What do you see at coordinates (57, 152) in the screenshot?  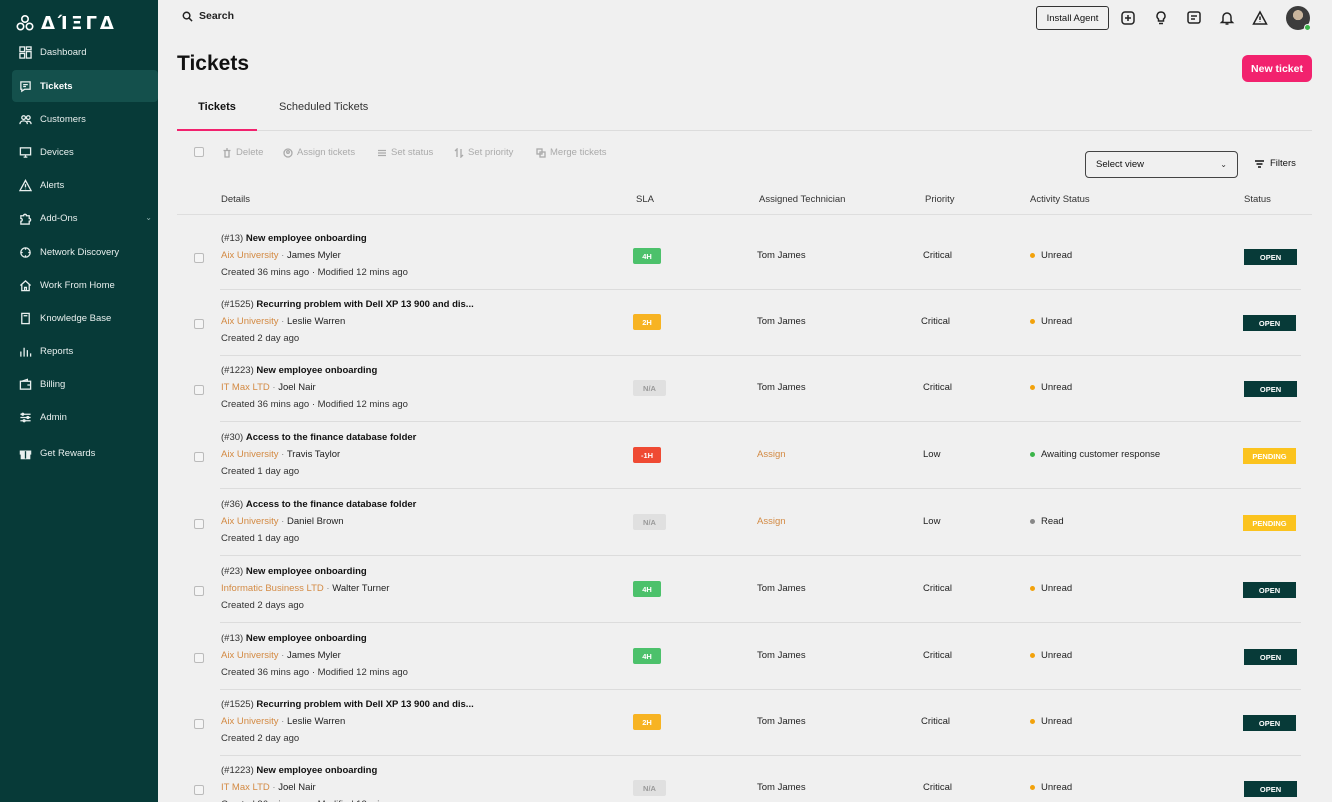 I see `sidebar-item-label: Devices` at bounding box center [57, 152].